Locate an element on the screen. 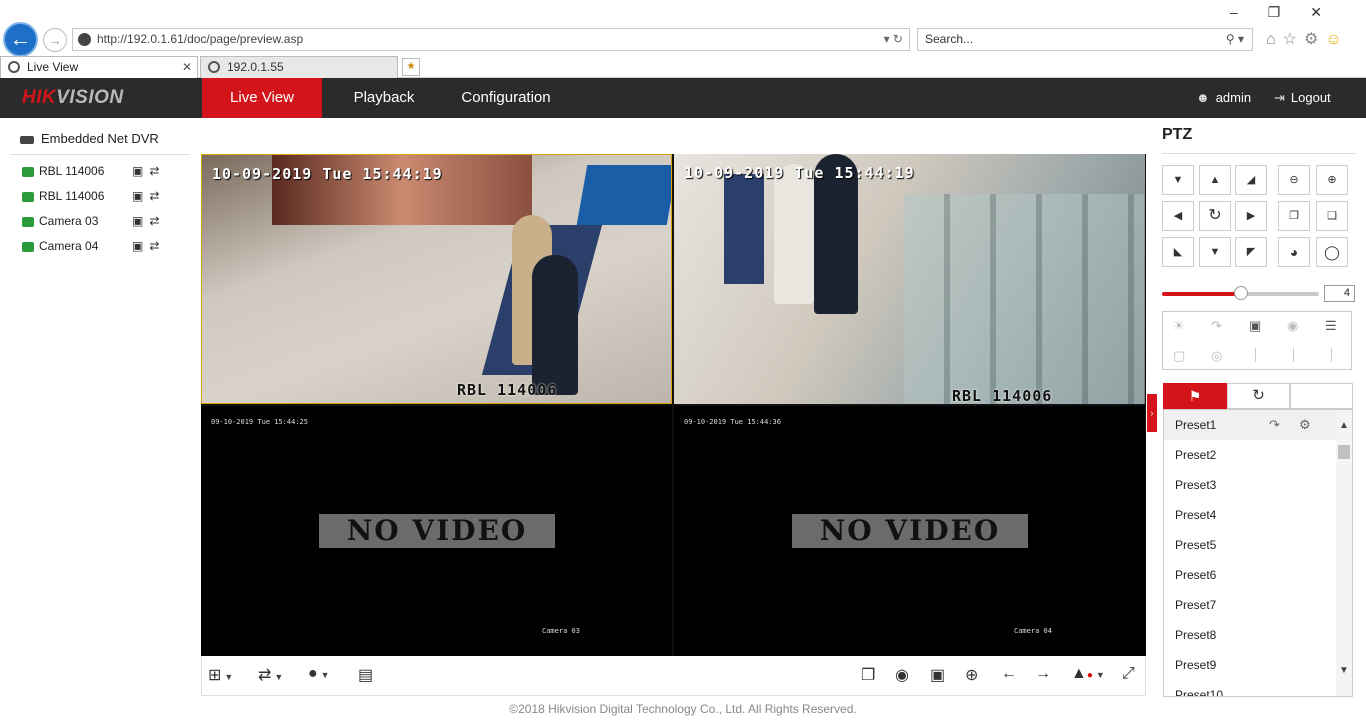 Image resolution: width=1366 pixels, height=723 pixels. pattern-tab is located at coordinates (1321, 396).